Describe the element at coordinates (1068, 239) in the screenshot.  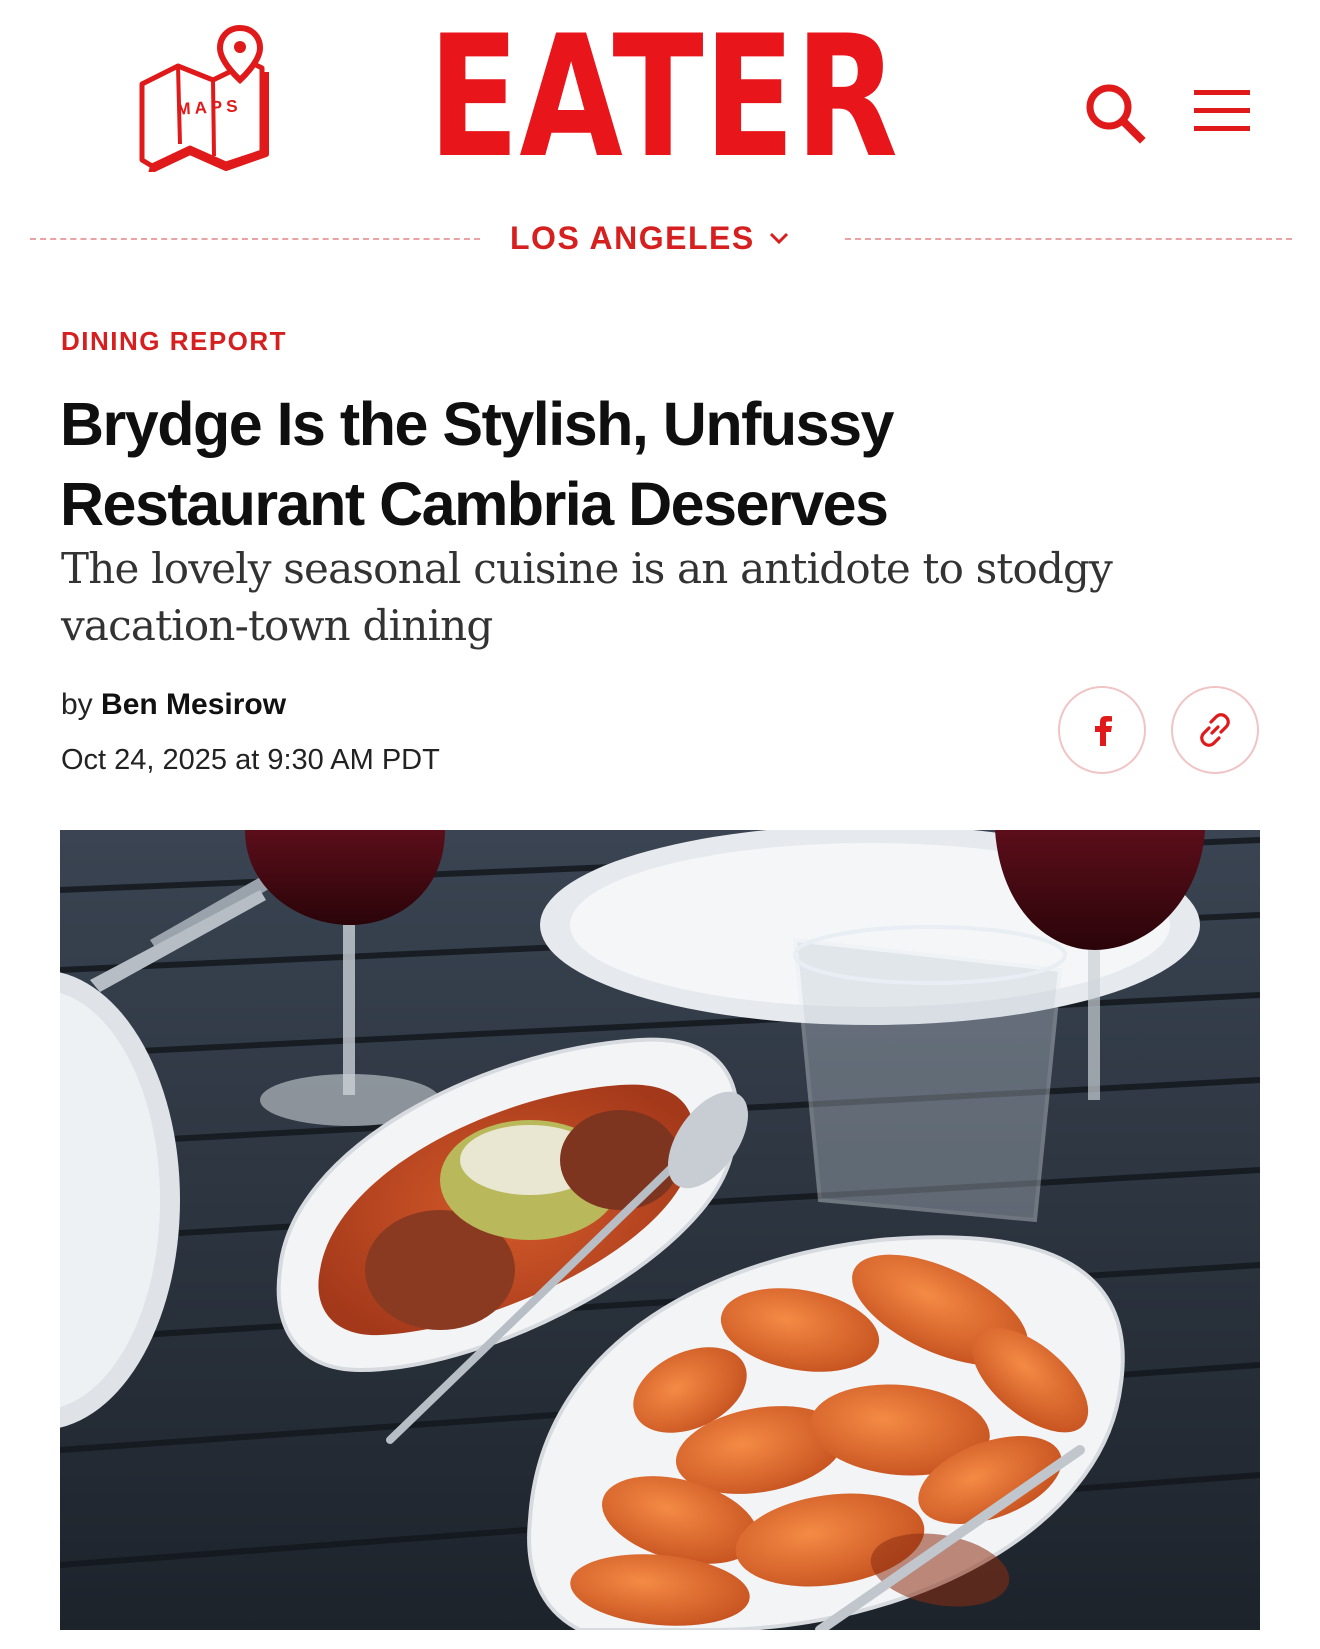
I see `divider-right` at that location.